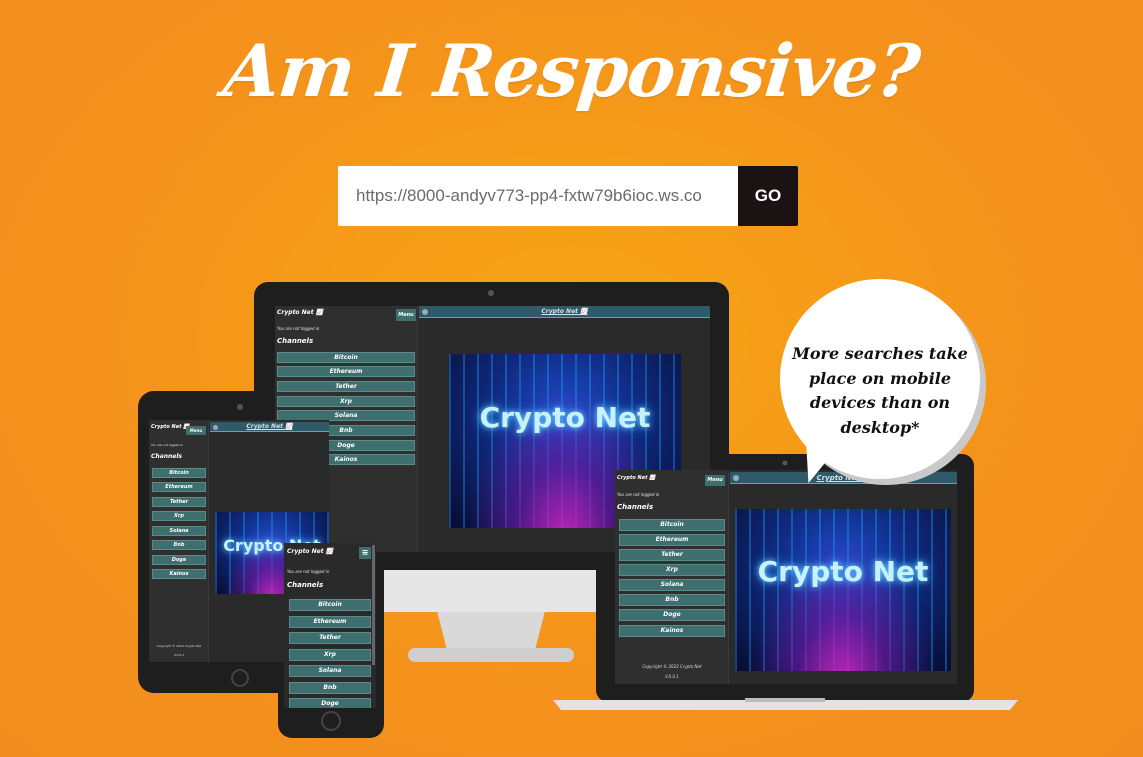 The height and width of the screenshot is (757, 1143). I want to click on scrollbar, so click(373, 605).